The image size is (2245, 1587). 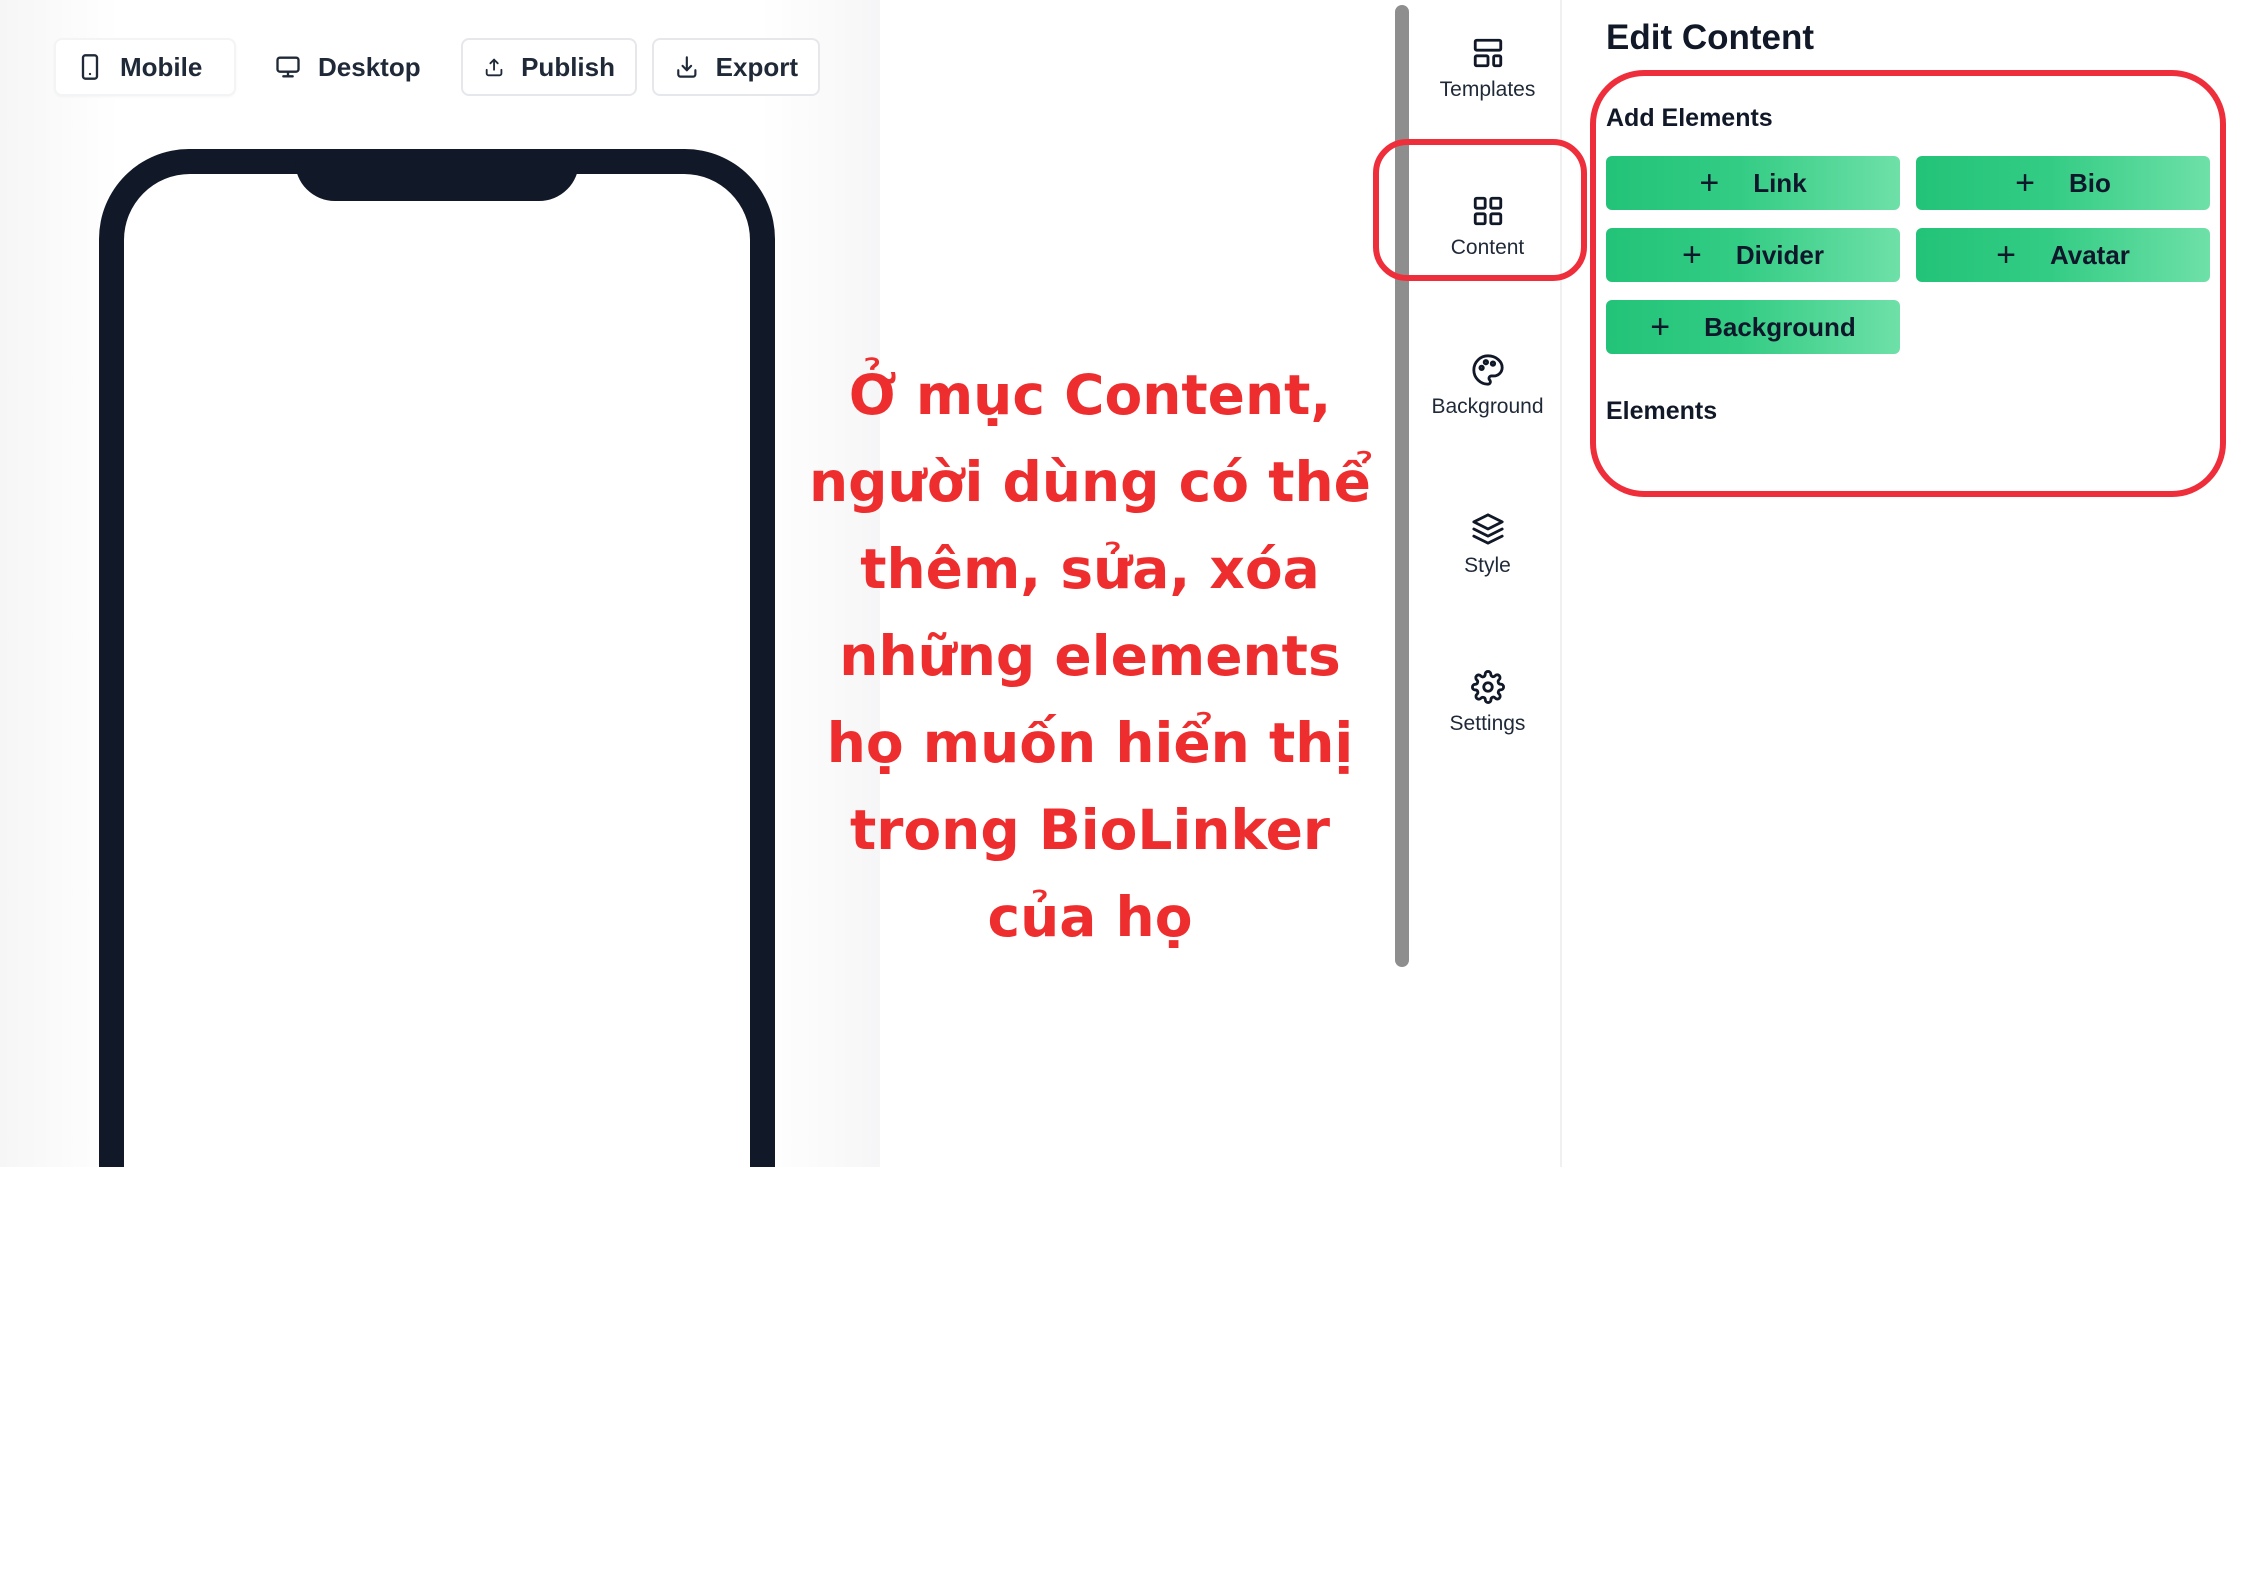 I want to click on gear-icon, so click(x=1487, y=687).